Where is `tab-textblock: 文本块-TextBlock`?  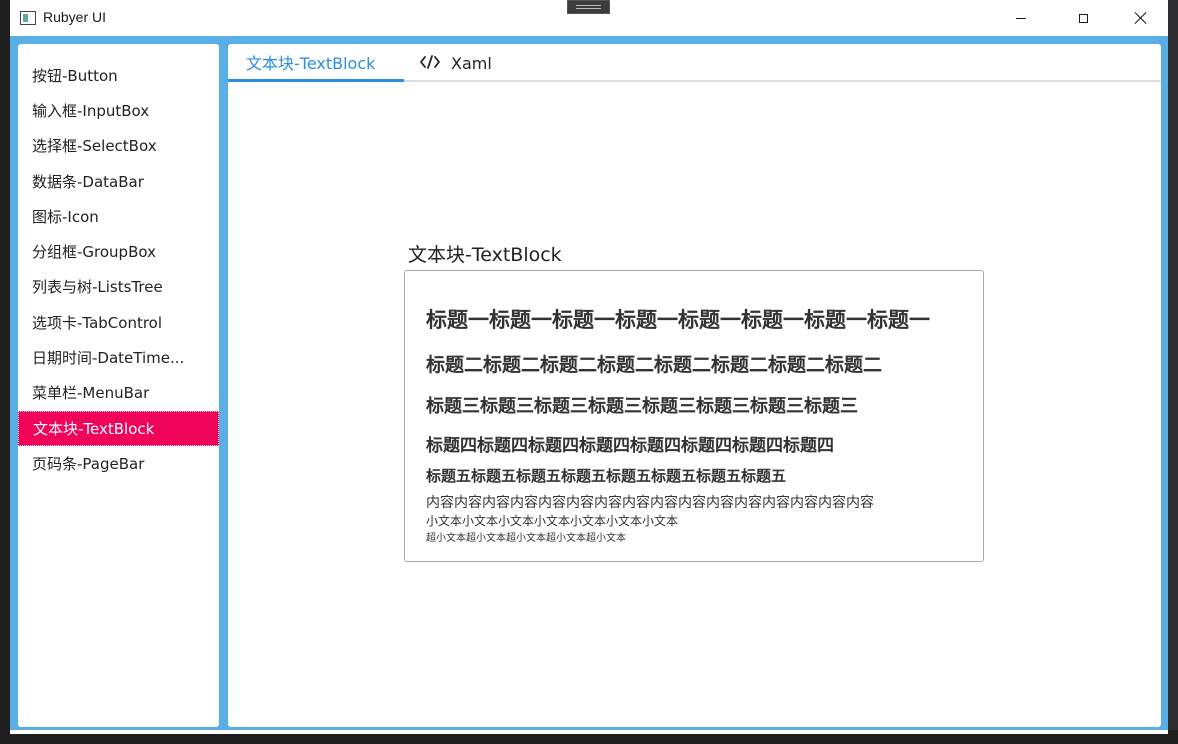
tab-textblock: 文本块-TextBlock is located at coordinates (316, 63).